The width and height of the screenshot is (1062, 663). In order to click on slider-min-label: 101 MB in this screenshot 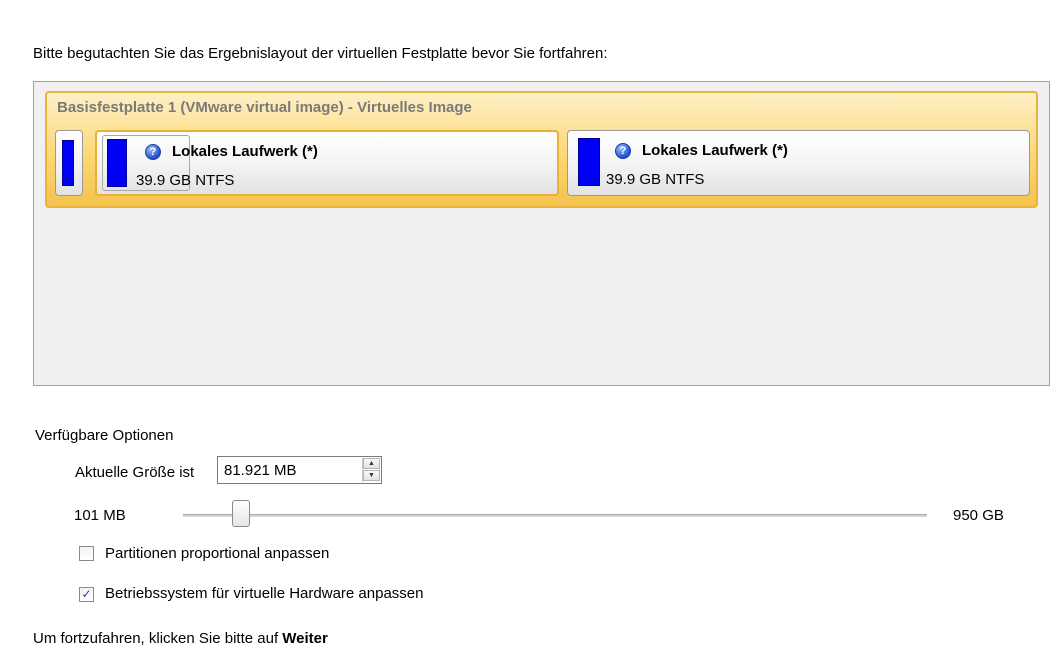, I will do `click(100, 515)`.